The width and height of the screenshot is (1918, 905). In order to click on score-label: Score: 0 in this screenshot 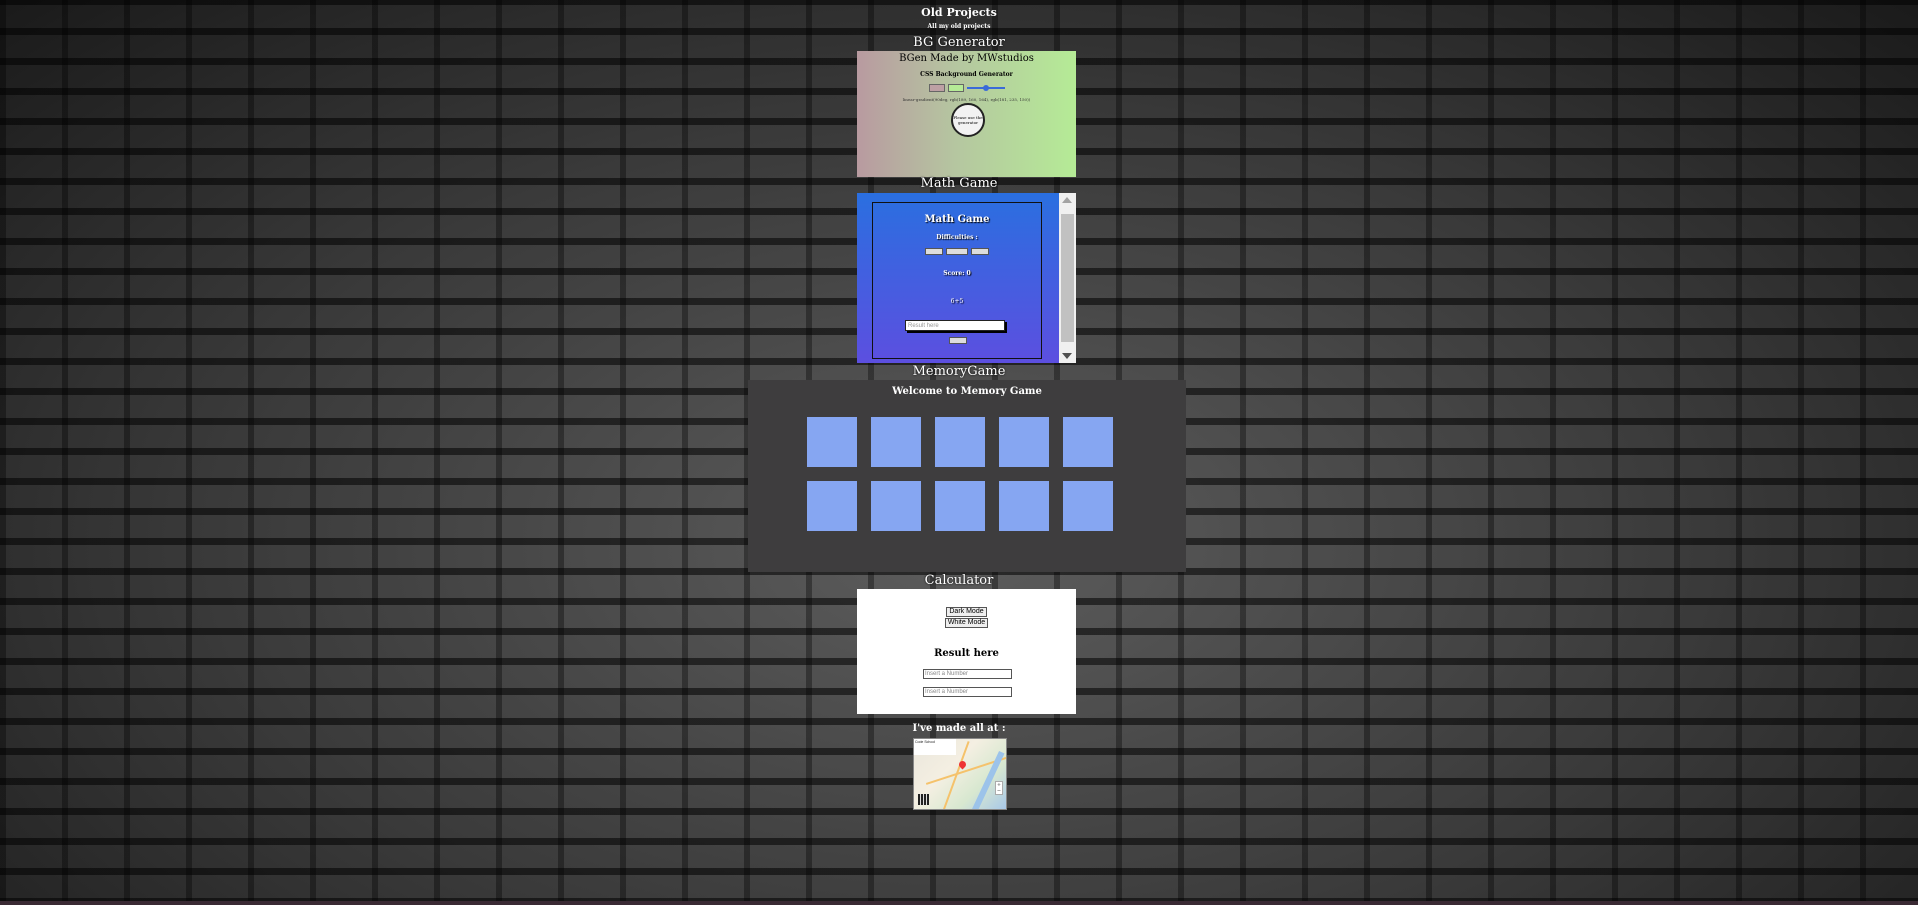, I will do `click(957, 273)`.